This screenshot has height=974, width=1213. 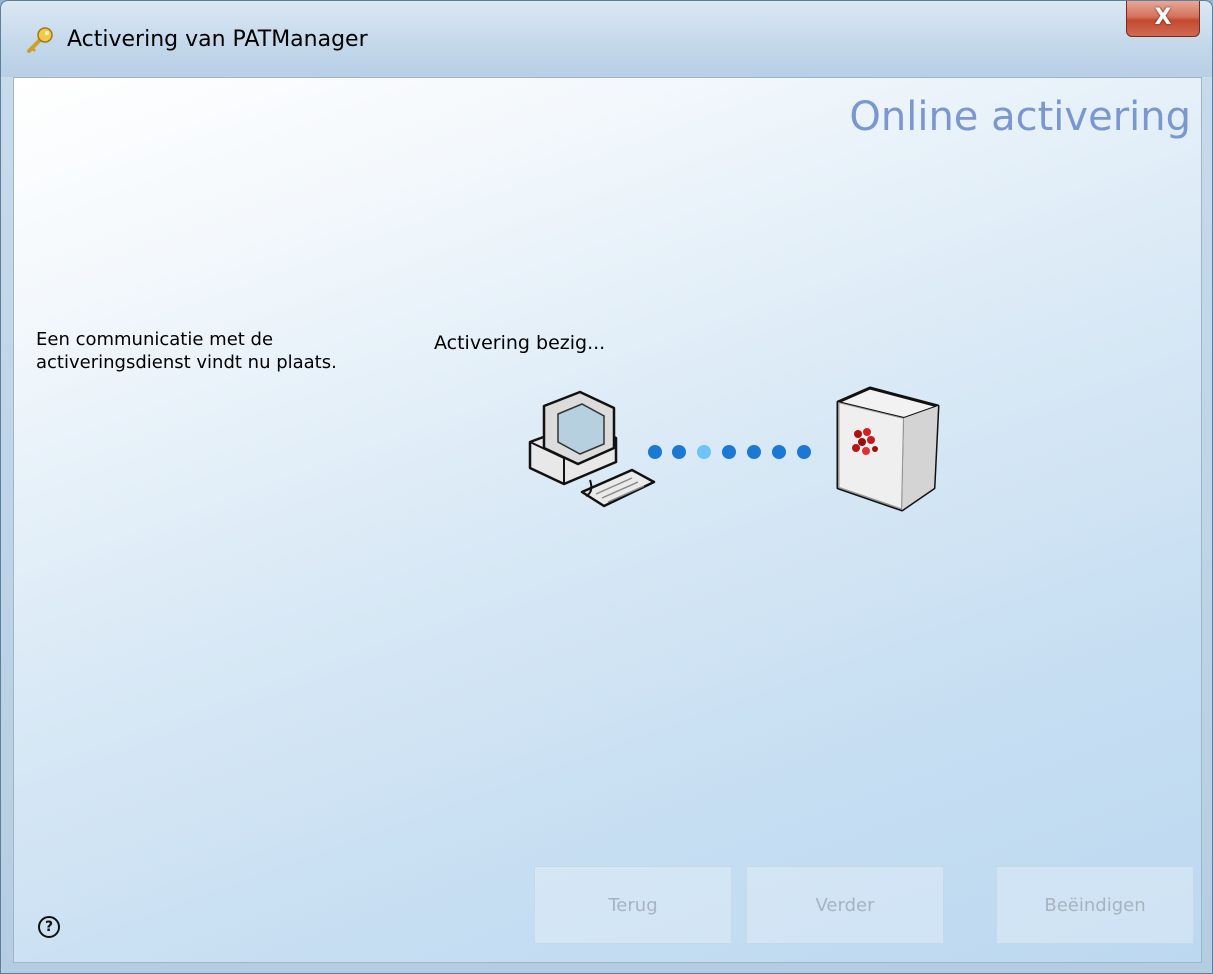 I want to click on progress-dot-active, so click(x=704, y=452).